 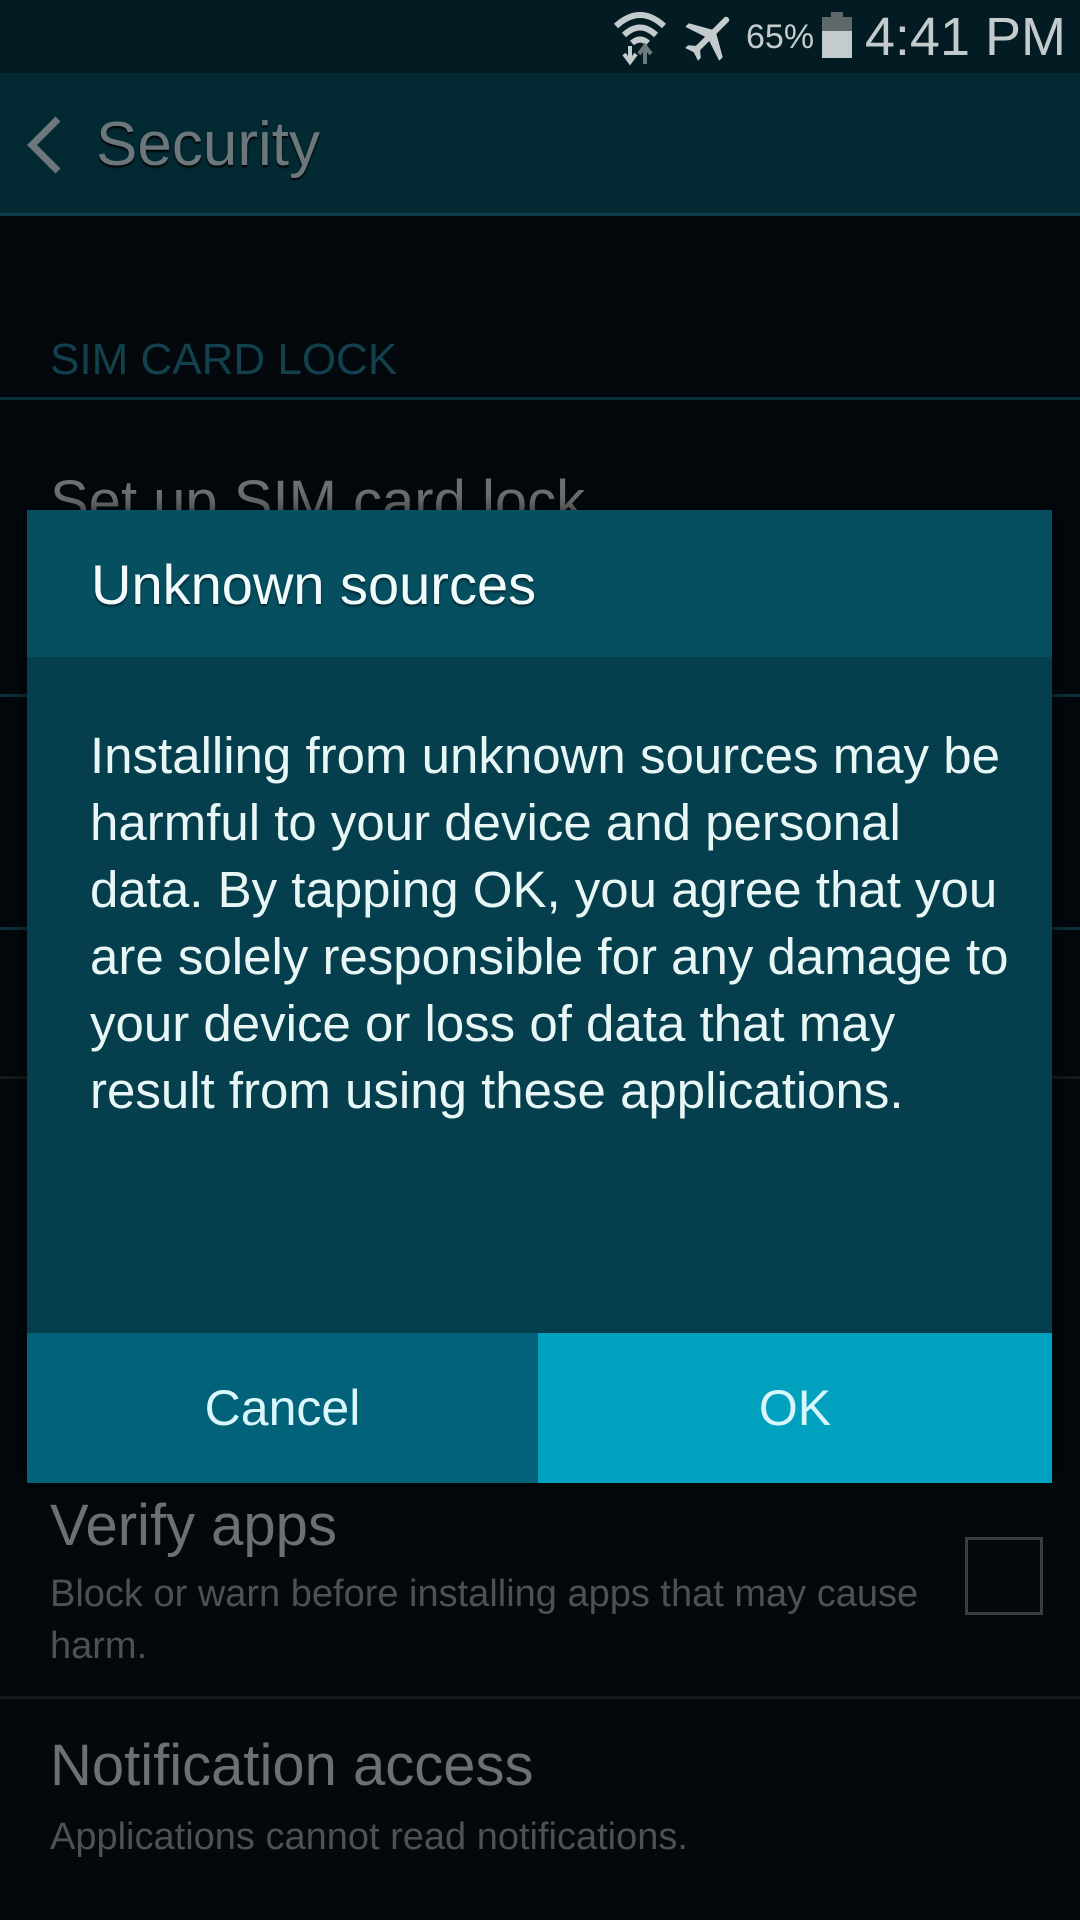 I want to click on section-divider, so click(x=540, y=398).